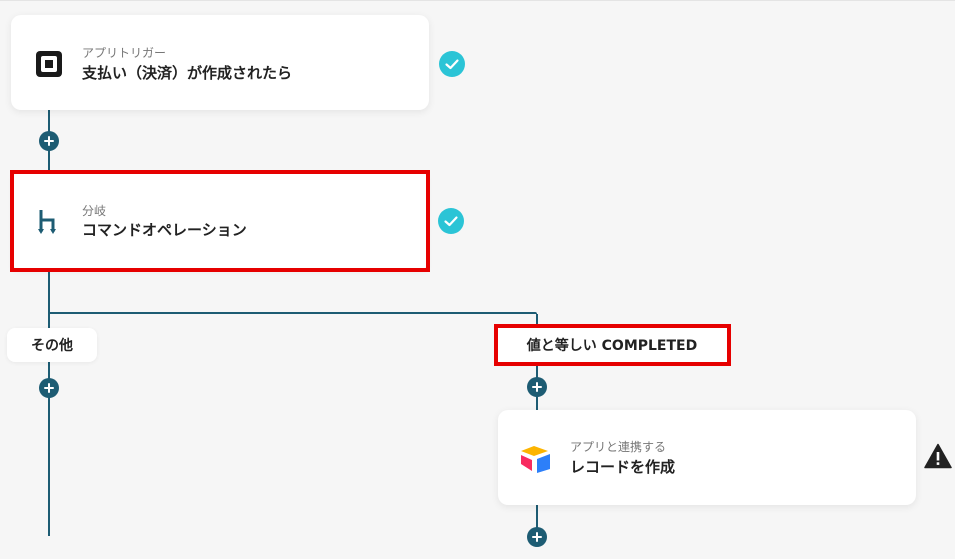  Describe the element at coordinates (49, 64) in the screenshot. I see `square-app-icon` at that location.